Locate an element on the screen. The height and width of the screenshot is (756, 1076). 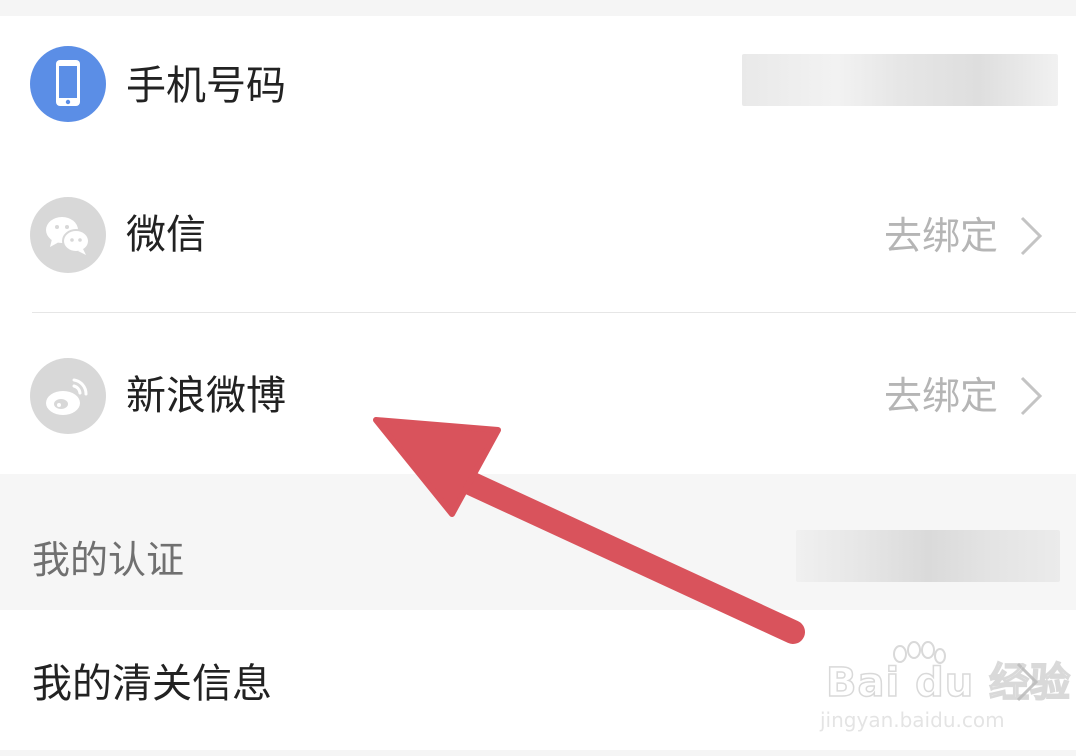
certification-status-blurred is located at coordinates (928, 556).